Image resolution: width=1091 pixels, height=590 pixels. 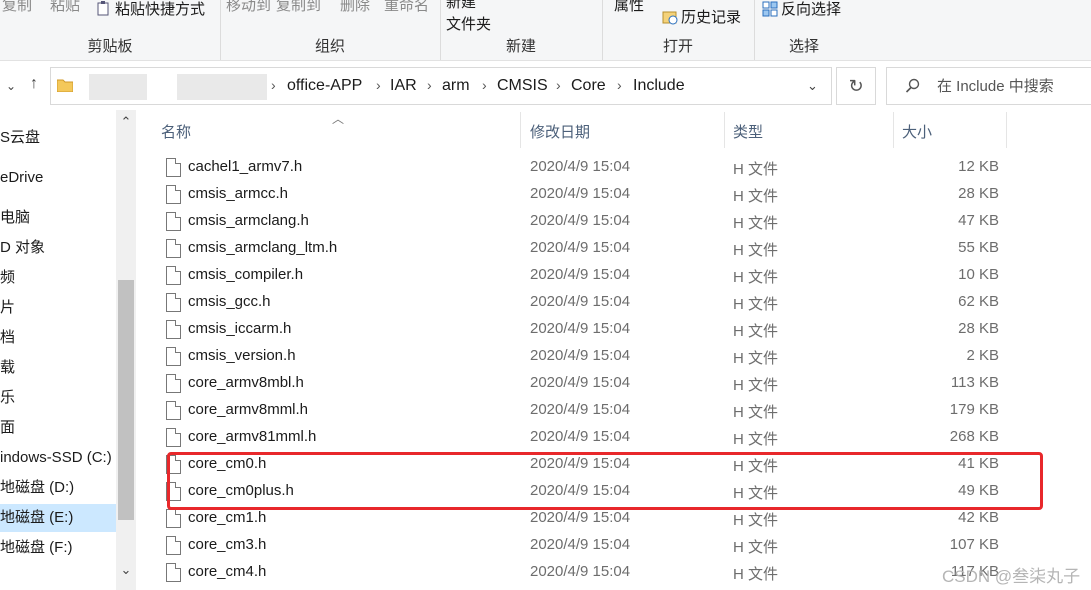 What do you see at coordinates (176, 131) in the screenshot?
I see `column-header-name: 名称` at bounding box center [176, 131].